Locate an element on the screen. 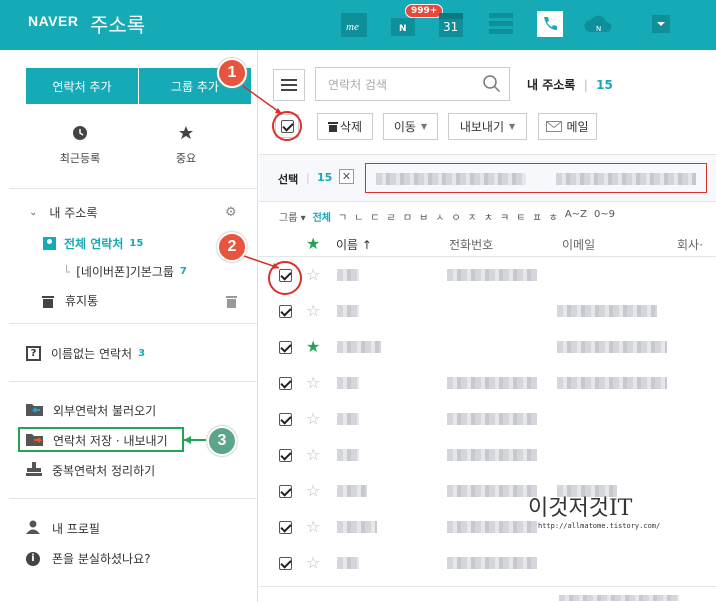  annotation-step-3: 3 is located at coordinates (222, 441).